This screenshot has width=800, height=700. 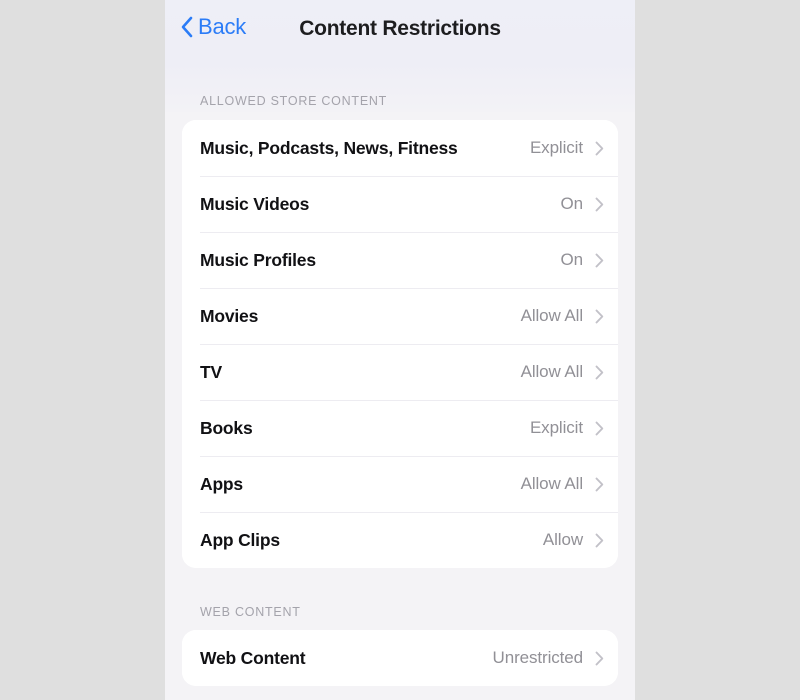 I want to click on row-label: Apps, so click(x=221, y=483).